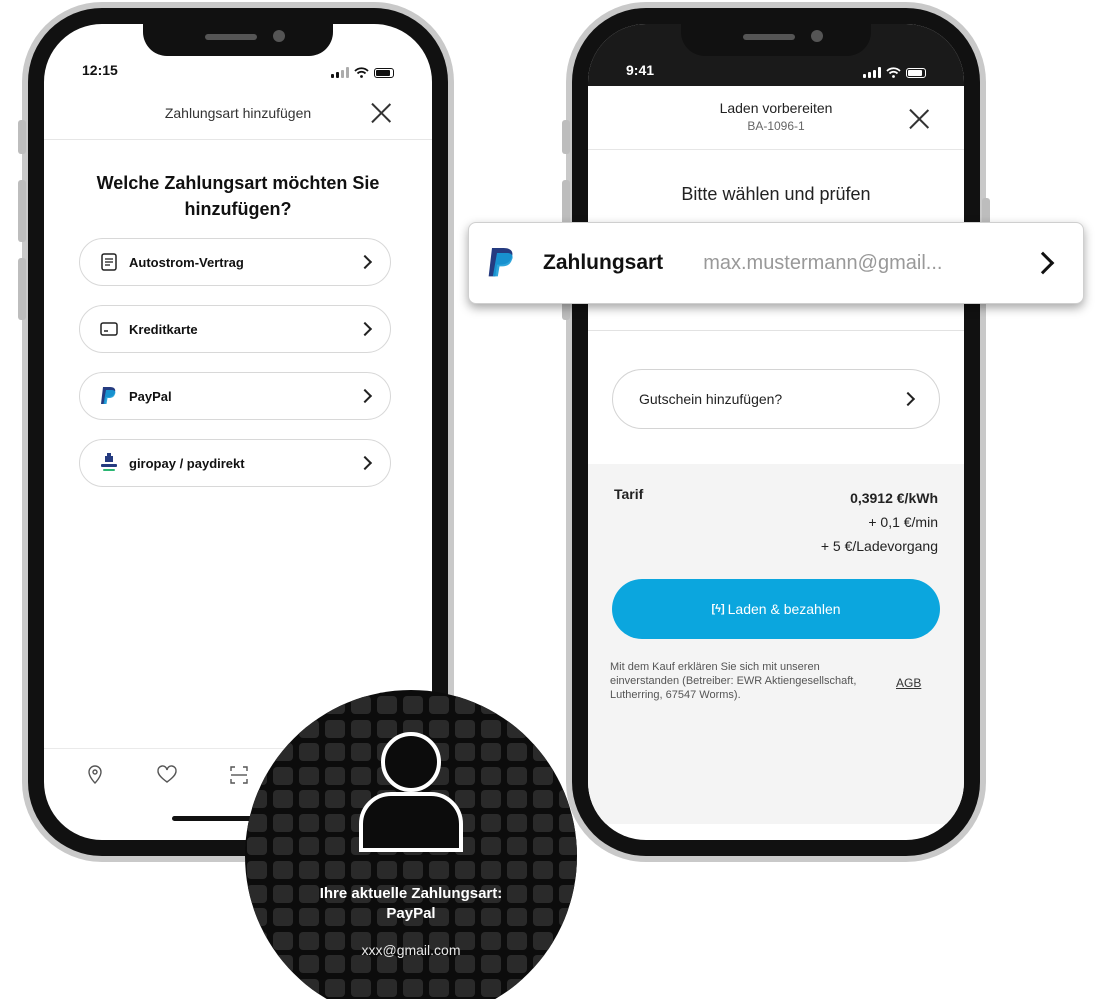  Describe the element at coordinates (384, 72) in the screenshot. I see `battery-icon` at that location.